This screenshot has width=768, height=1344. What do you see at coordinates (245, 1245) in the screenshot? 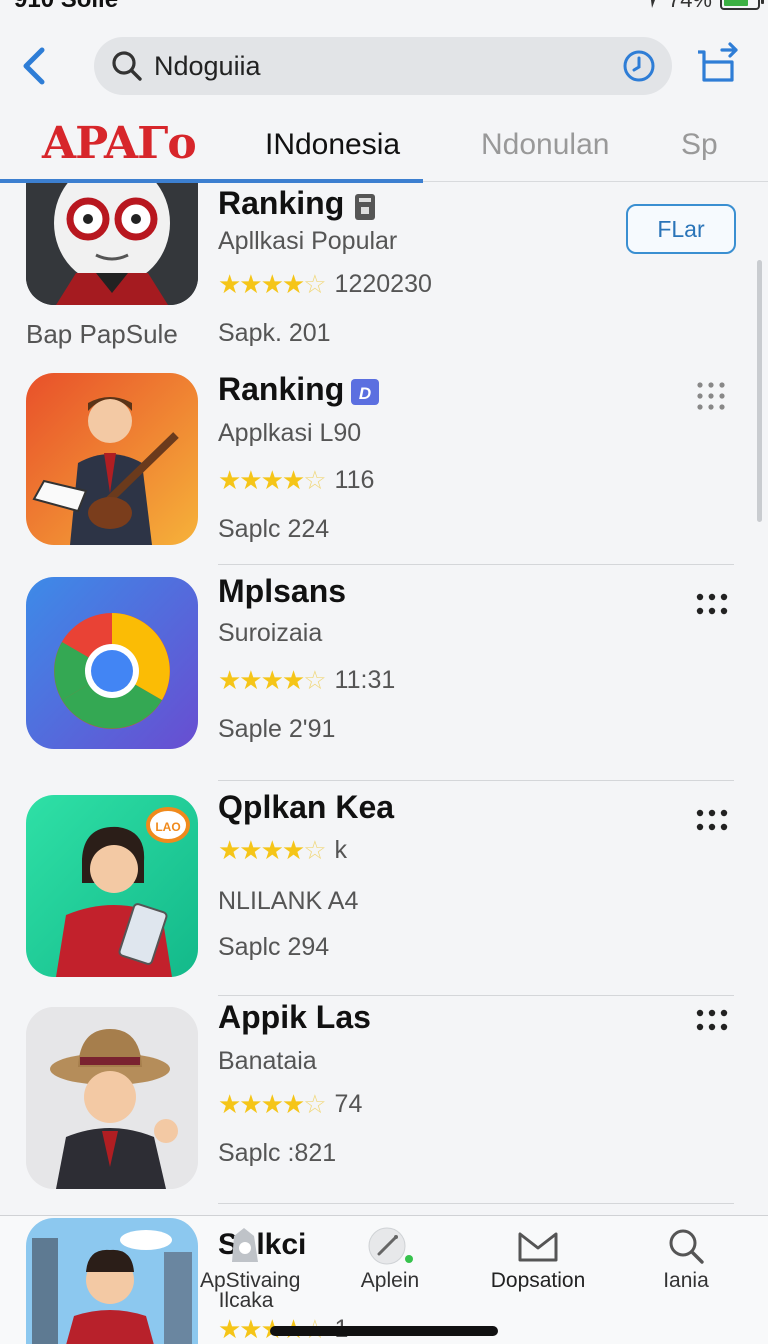
I see `app-store-icon` at bounding box center [245, 1245].